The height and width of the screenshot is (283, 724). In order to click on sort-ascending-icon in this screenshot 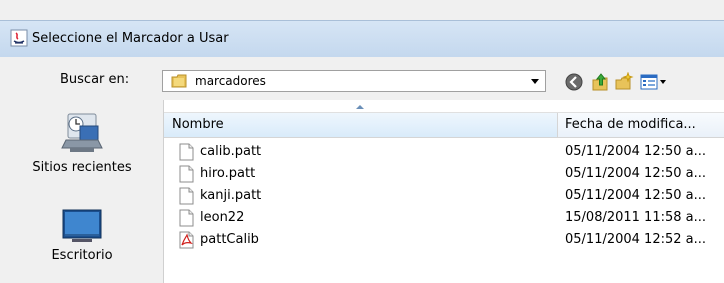, I will do `click(360, 107)`.